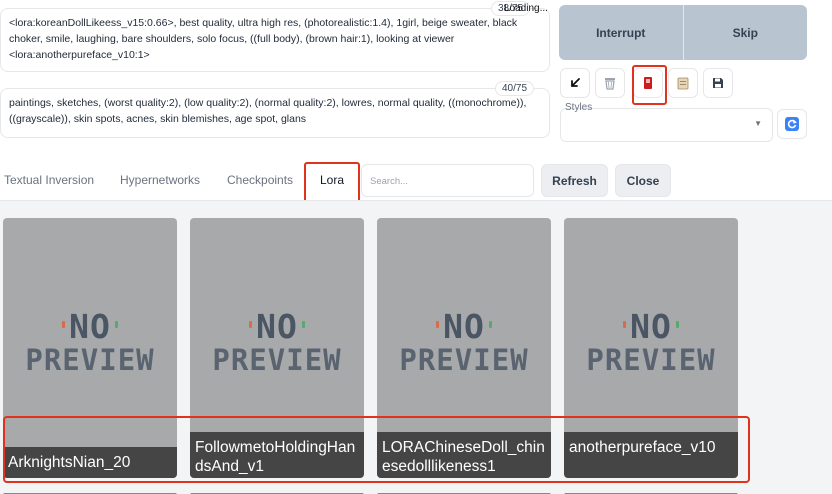  What do you see at coordinates (643, 180) in the screenshot?
I see `close-button: Close` at bounding box center [643, 180].